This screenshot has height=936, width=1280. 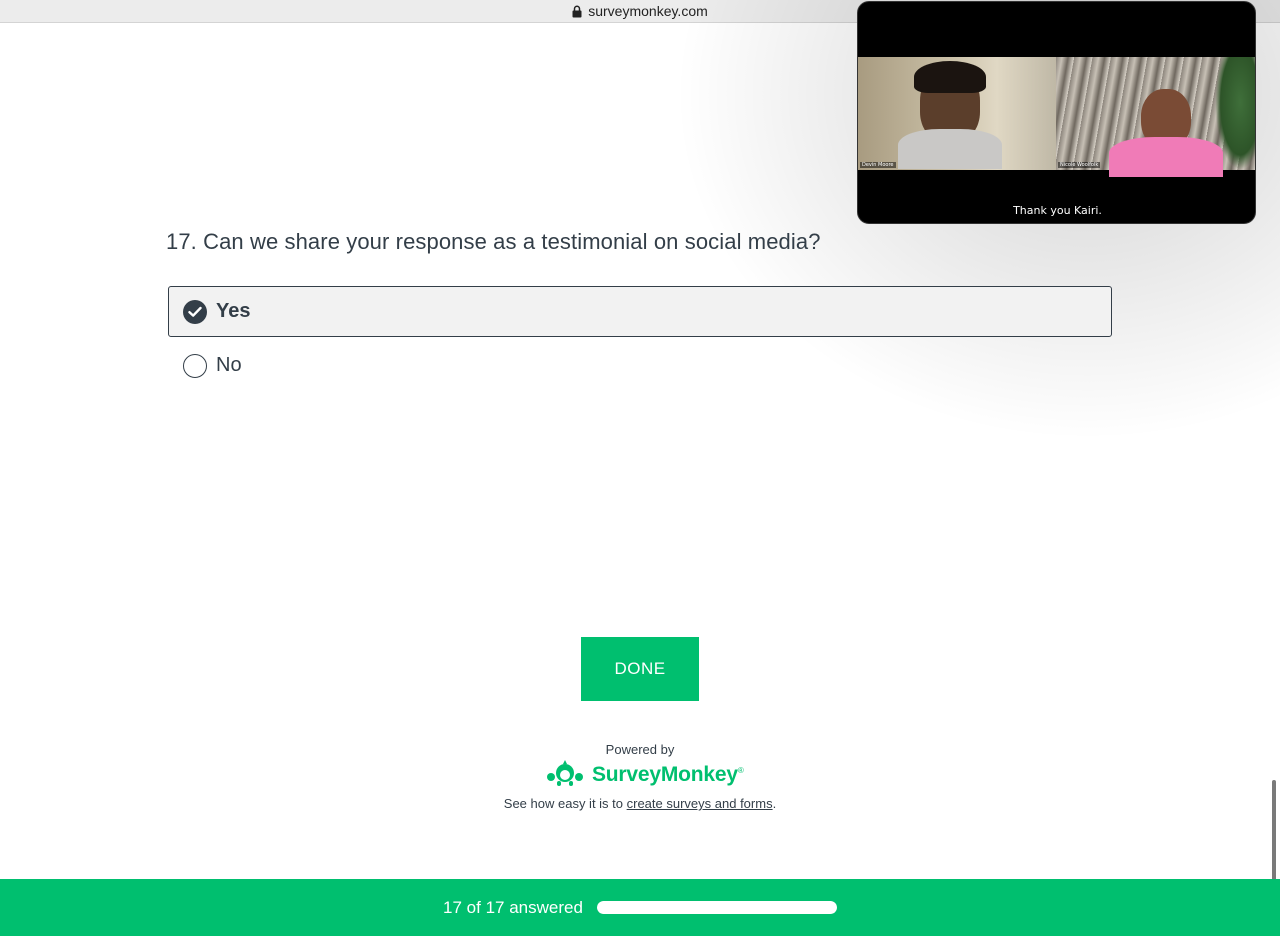 I want to click on video-tile-left: Devin Moore, so click(x=957, y=113).